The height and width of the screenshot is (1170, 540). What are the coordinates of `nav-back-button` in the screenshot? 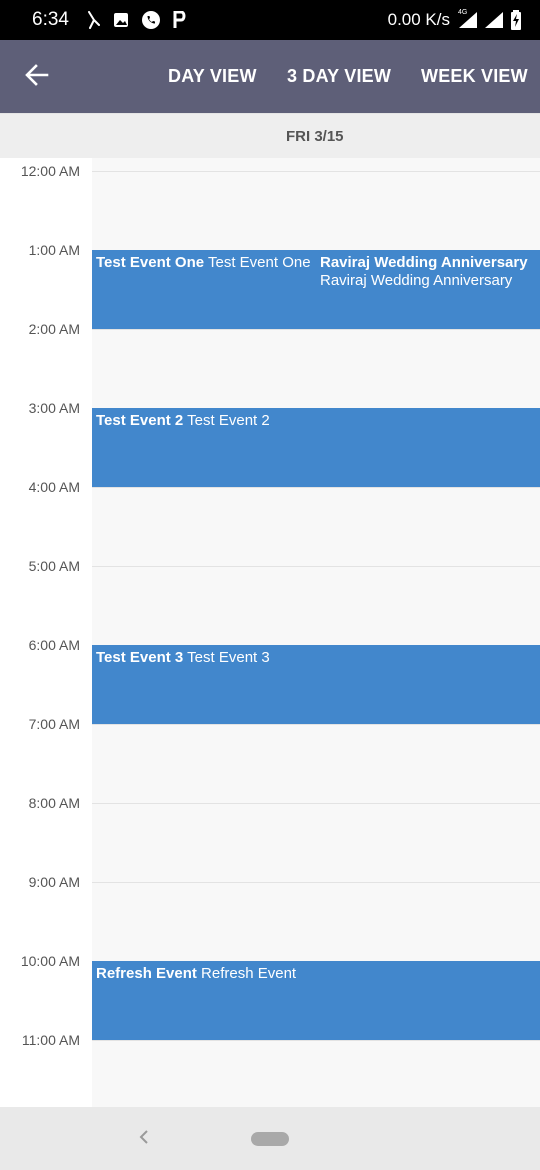 It's located at (144, 1139).